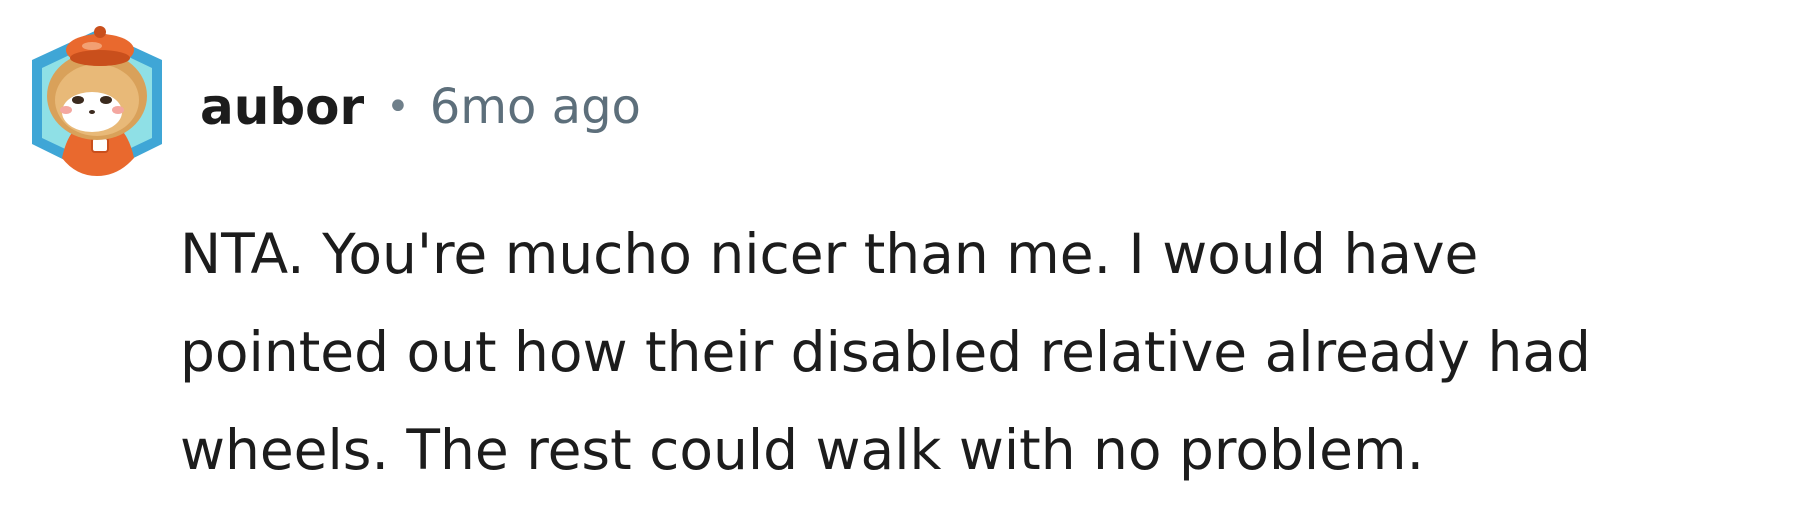 This screenshot has width=1806, height=507. What do you see at coordinates (535, 107) in the screenshot?
I see `comment-timestamp: 6mo ago` at bounding box center [535, 107].